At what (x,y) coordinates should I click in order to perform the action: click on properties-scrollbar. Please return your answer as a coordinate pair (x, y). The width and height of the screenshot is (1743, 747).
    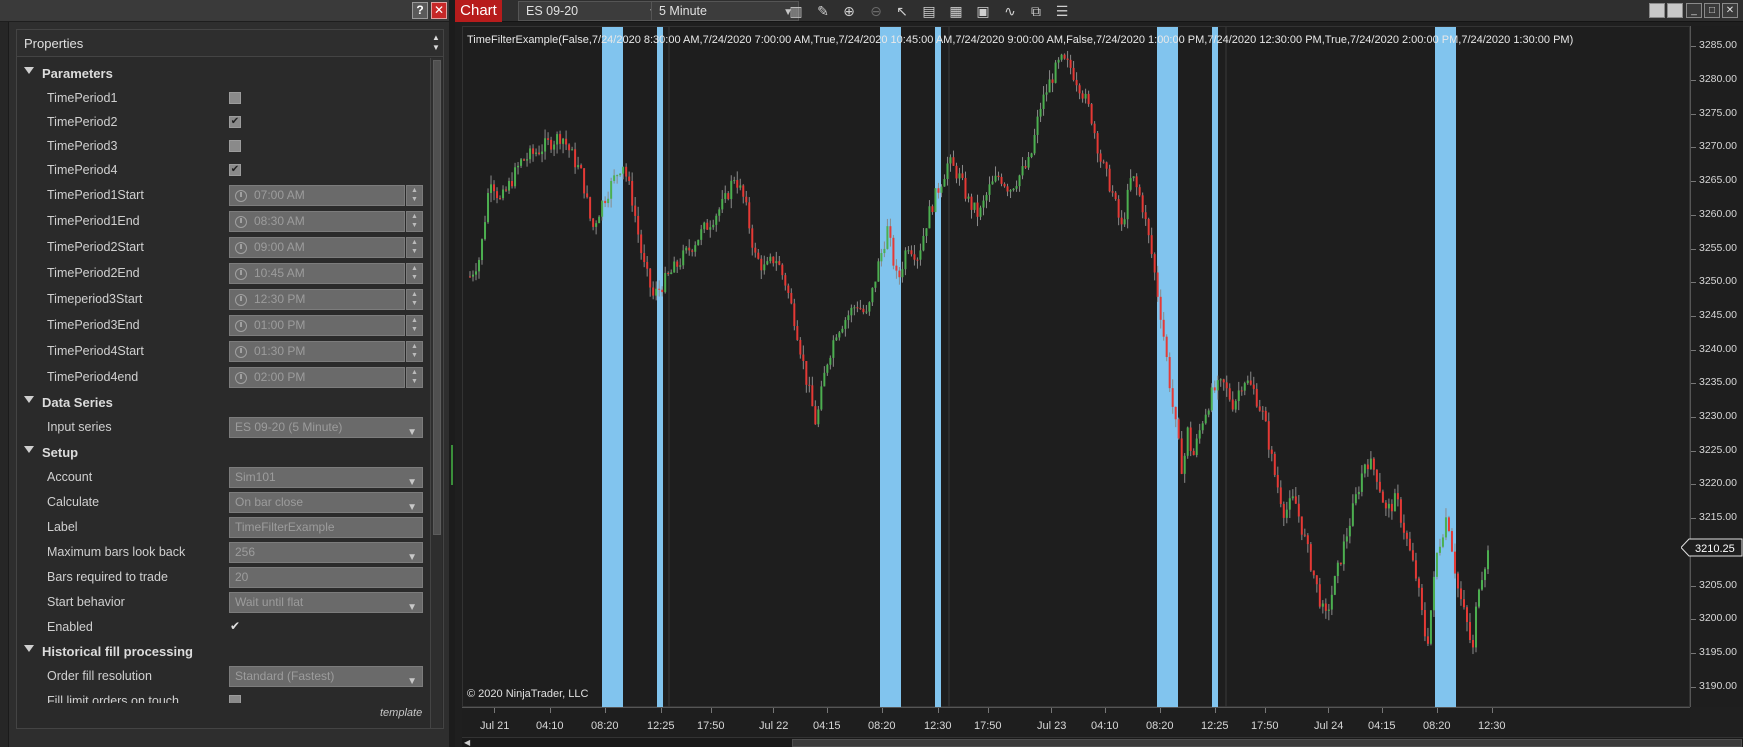
    Looking at the image, I should click on (436, 393).